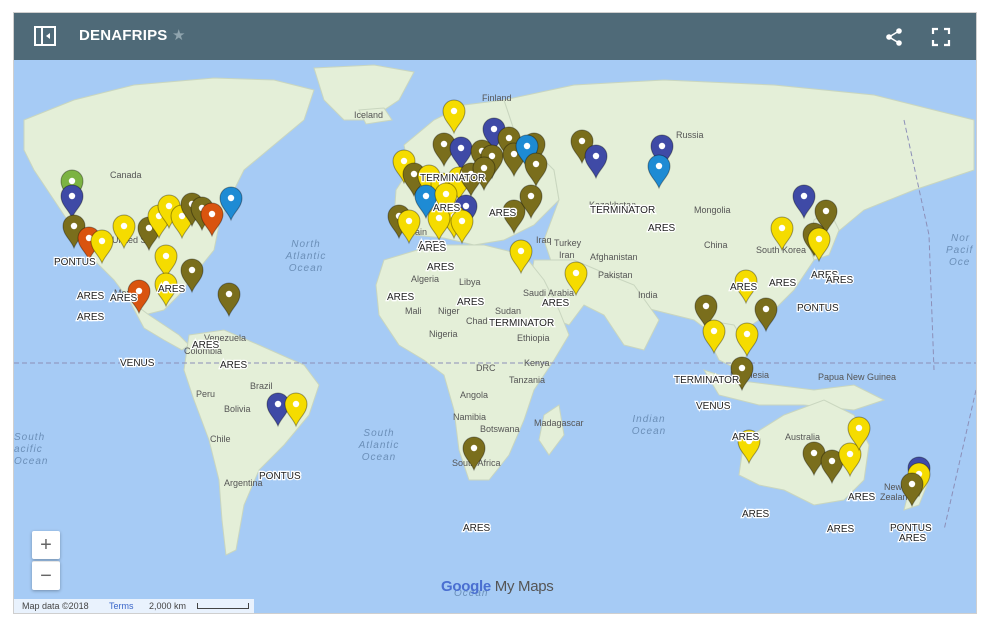 This screenshot has height=621, width=986. I want to click on north-atlantic-line-2: Atlantic, so click(306, 256).